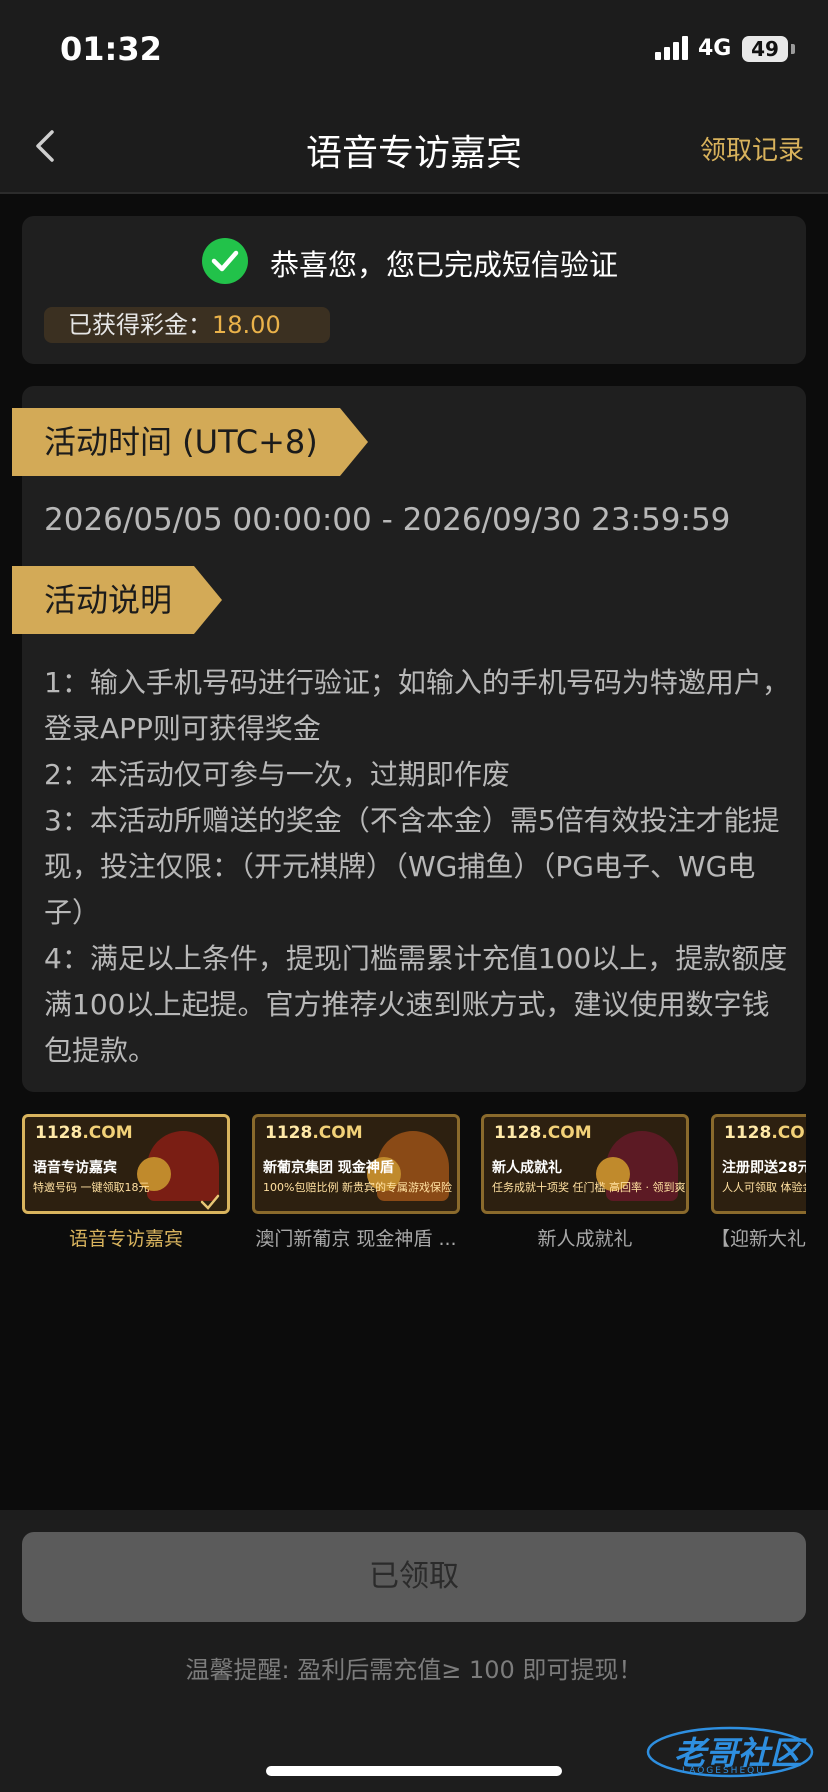 This screenshot has height=1792, width=828. Describe the element at coordinates (210, 1202) in the screenshot. I see `check-icon` at that location.